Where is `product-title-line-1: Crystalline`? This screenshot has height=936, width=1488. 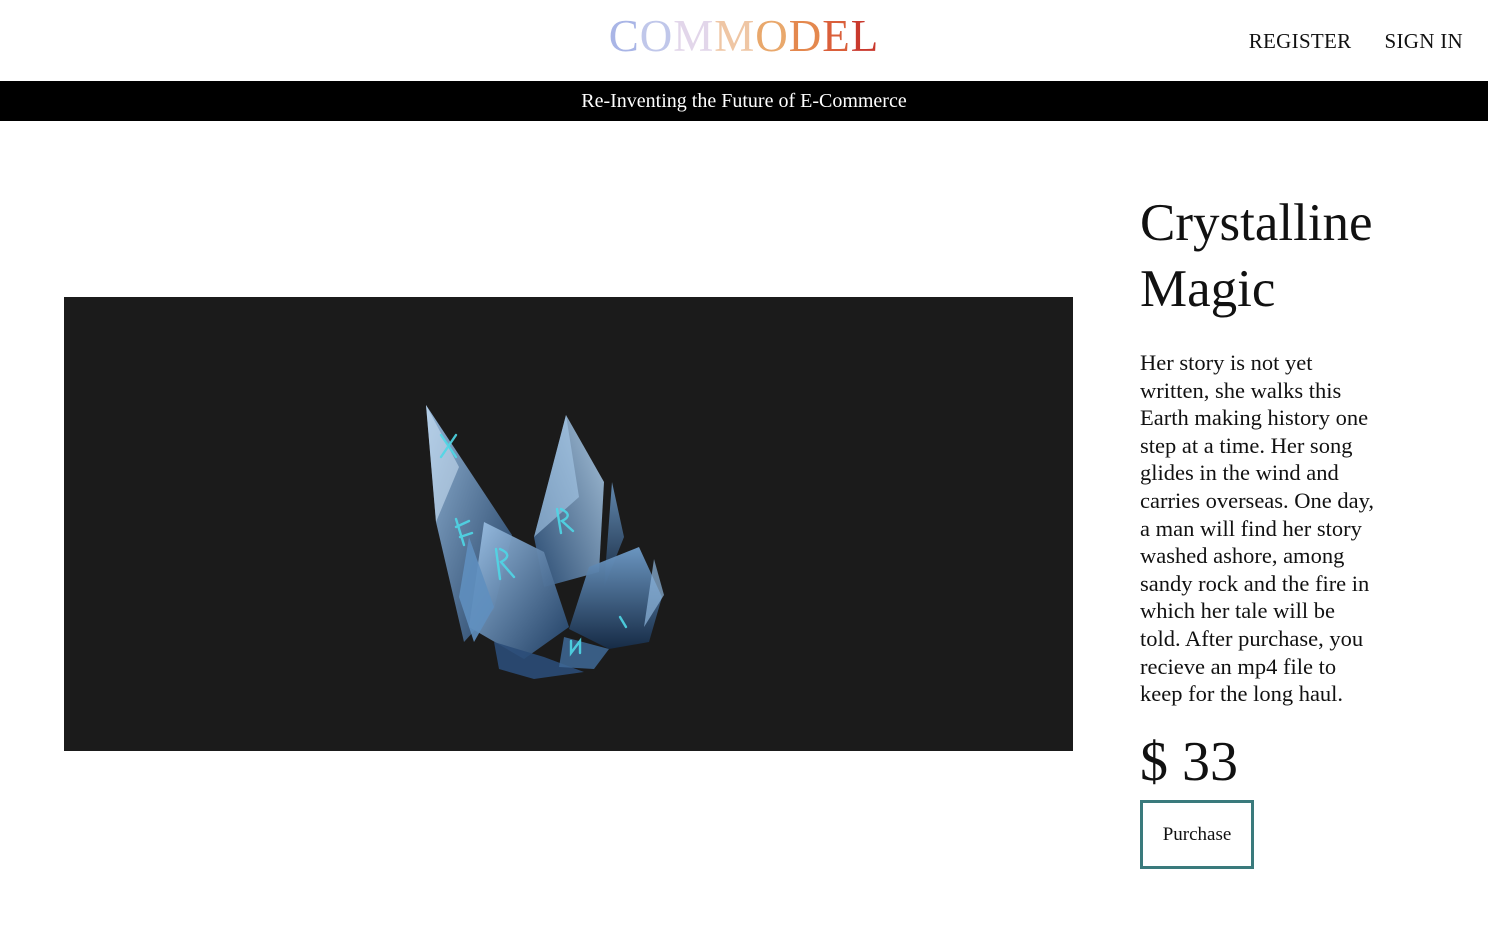
product-title-line-1: Crystalline is located at coordinates (1256, 223).